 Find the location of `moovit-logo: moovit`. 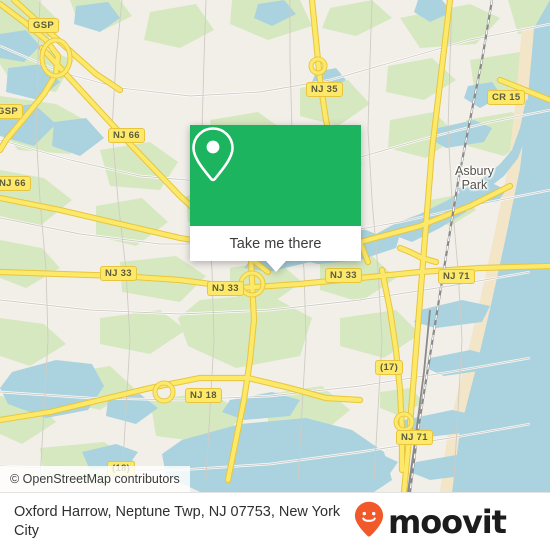

moovit-logo: moovit is located at coordinates (437, 521).